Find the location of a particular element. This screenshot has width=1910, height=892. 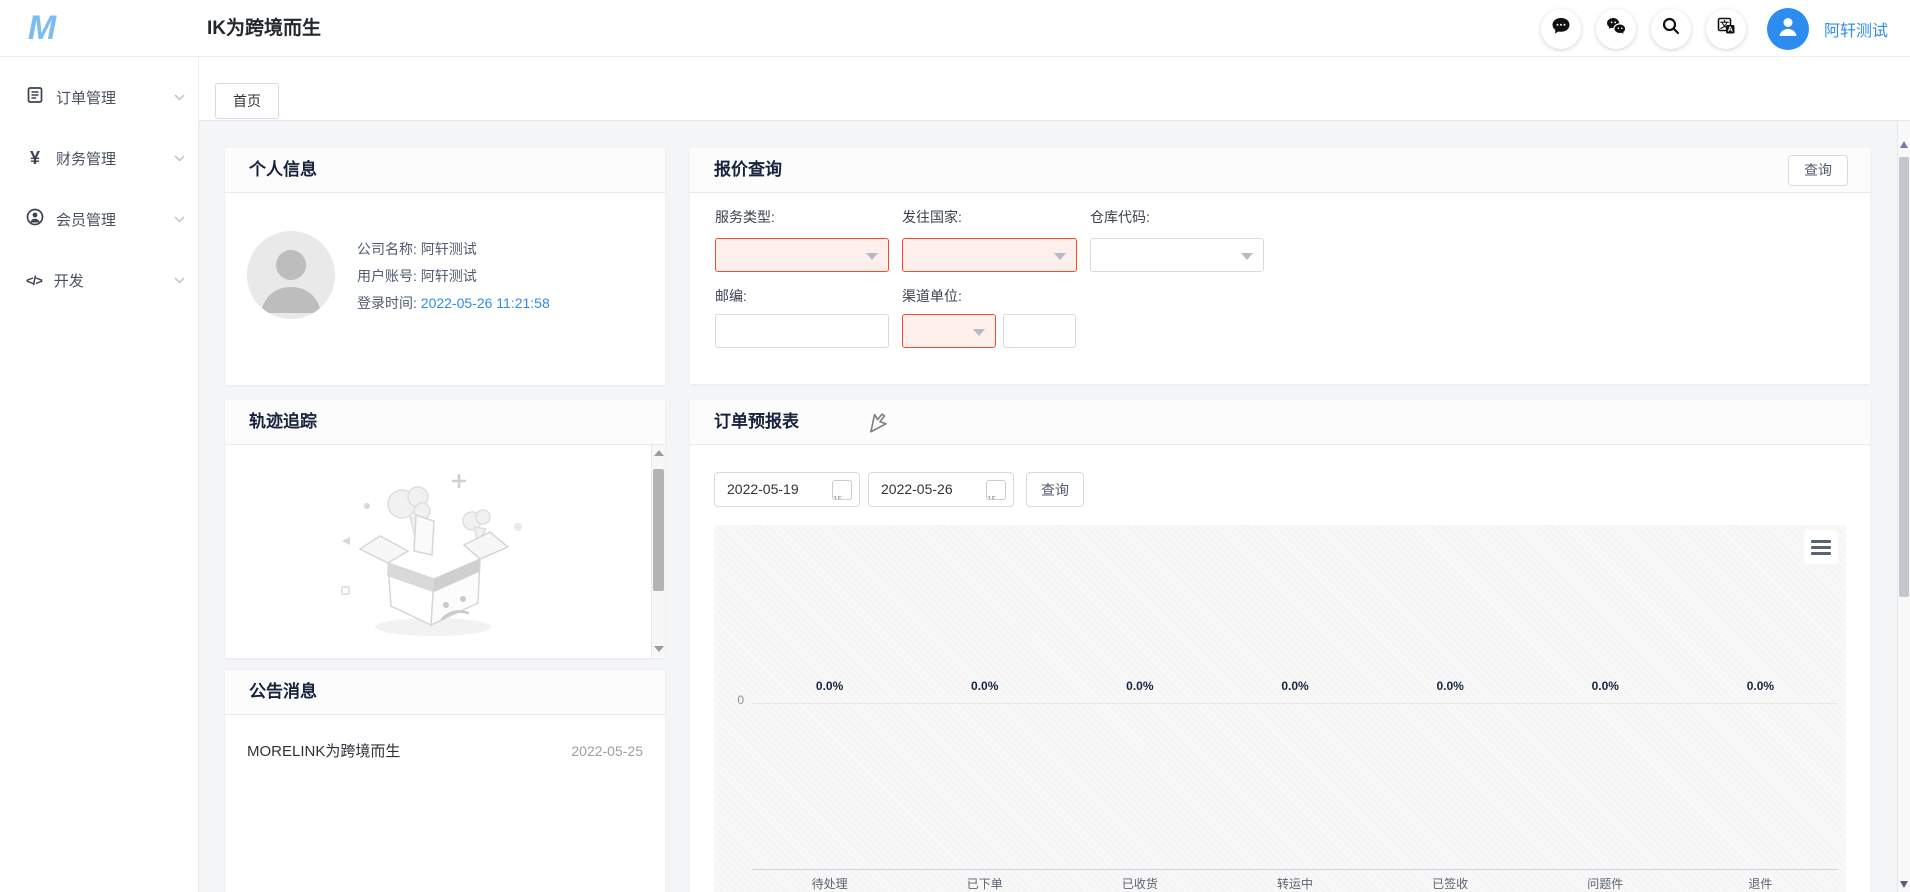

date-from-value: 2022-05-19 is located at coordinates (763, 489).